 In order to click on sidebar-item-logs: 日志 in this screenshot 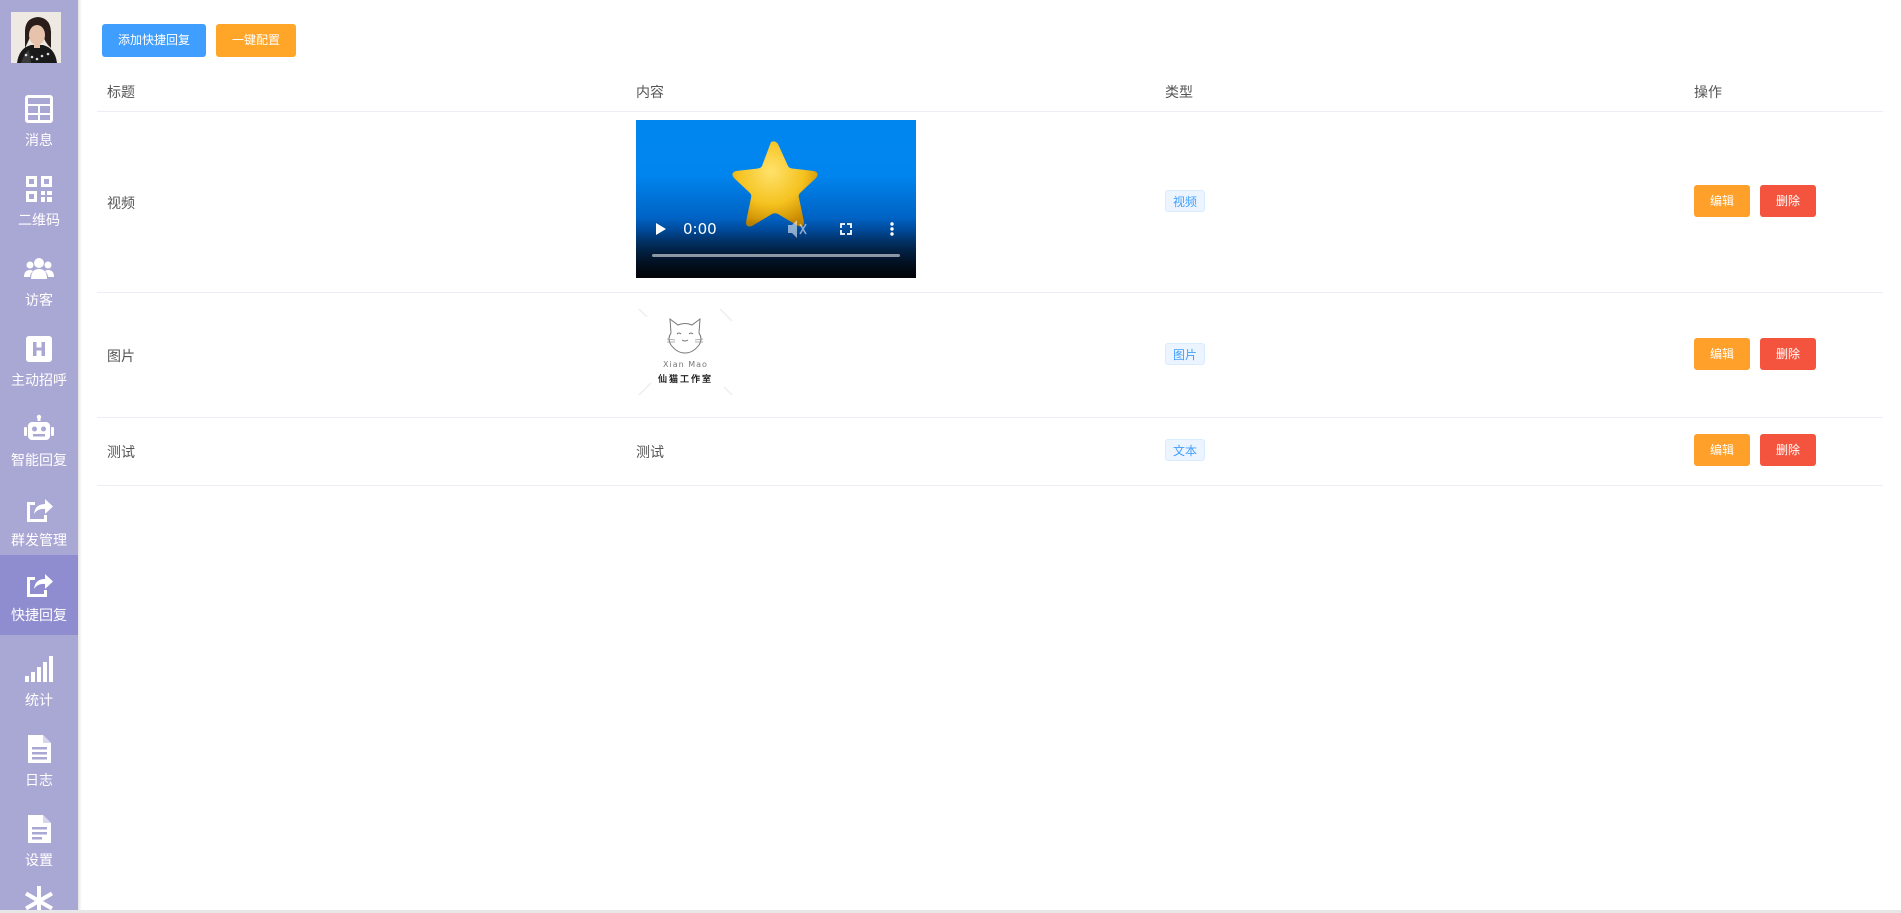, I will do `click(39, 760)`.